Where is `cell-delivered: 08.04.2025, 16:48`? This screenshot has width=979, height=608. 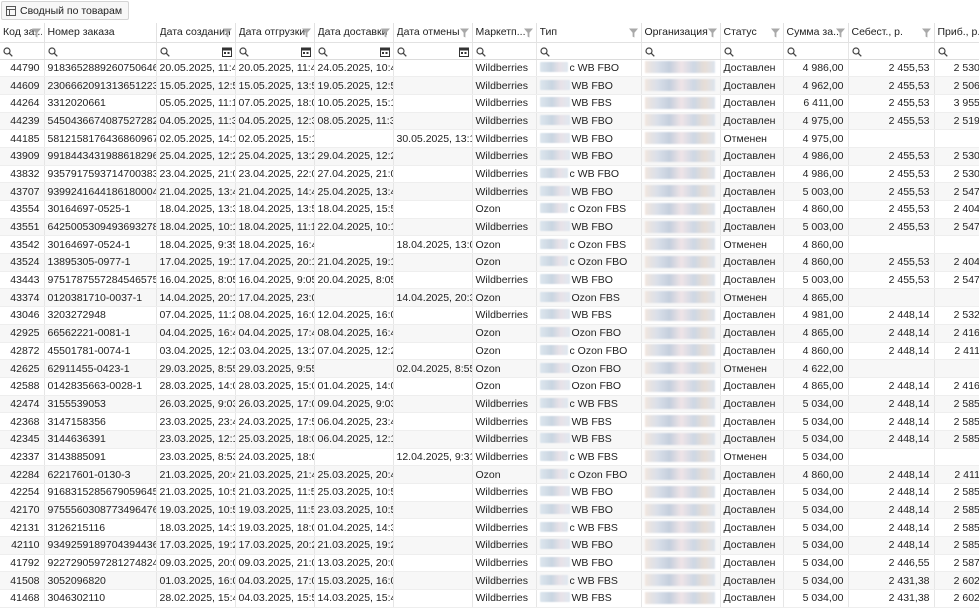
cell-delivered: 08.04.2025, 16:48 is located at coordinates (353, 333).